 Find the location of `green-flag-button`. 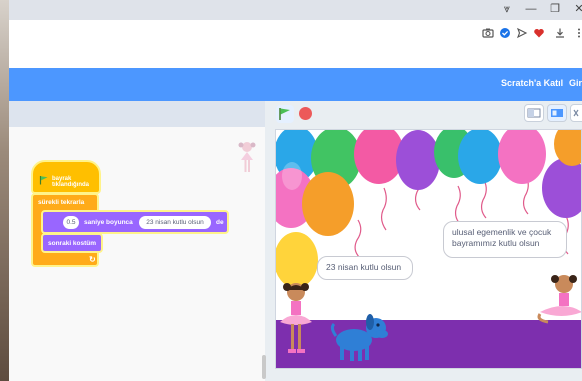

green-flag-button is located at coordinates (285, 114).